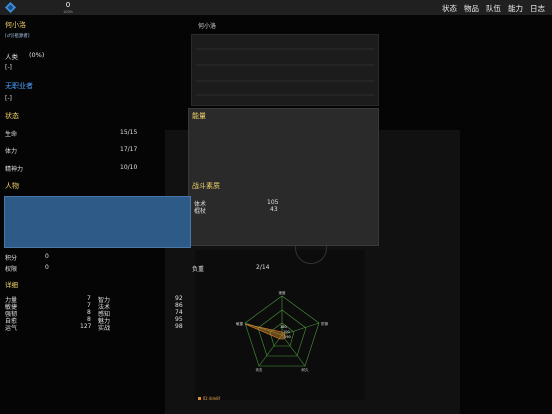 The width and height of the screenshot is (552, 414). What do you see at coordinates (179, 298) in the screenshot?
I see `detail-int-value: 92` at bounding box center [179, 298].